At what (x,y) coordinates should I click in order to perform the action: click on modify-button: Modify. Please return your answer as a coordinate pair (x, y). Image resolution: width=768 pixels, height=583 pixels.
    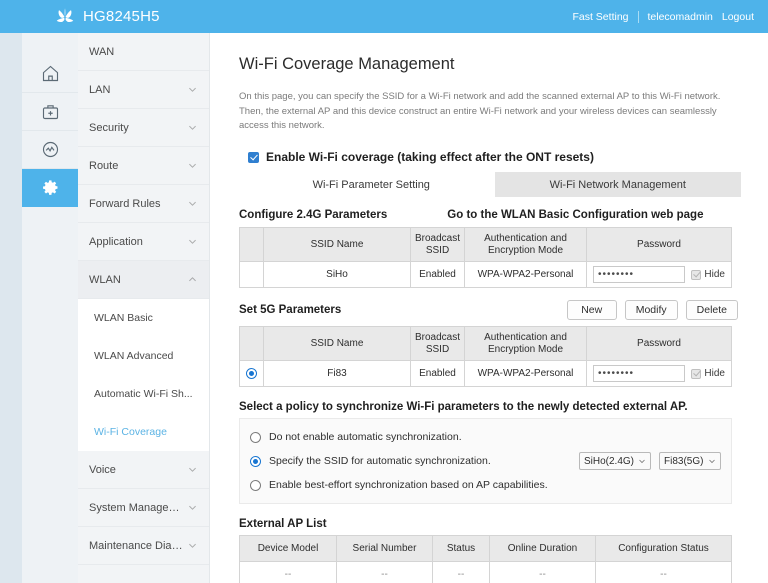
    Looking at the image, I should click on (651, 310).